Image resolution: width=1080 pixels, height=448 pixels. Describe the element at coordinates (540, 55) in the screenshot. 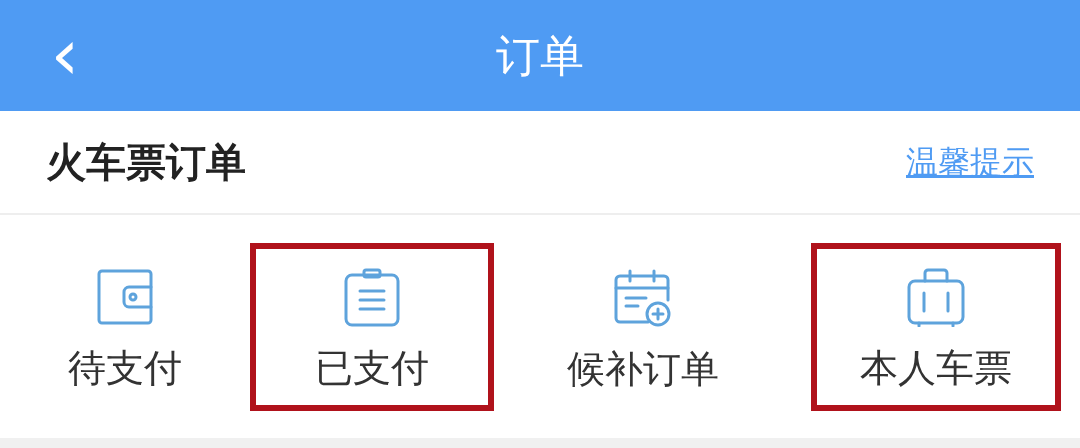

I see `page-title: 订单` at that location.